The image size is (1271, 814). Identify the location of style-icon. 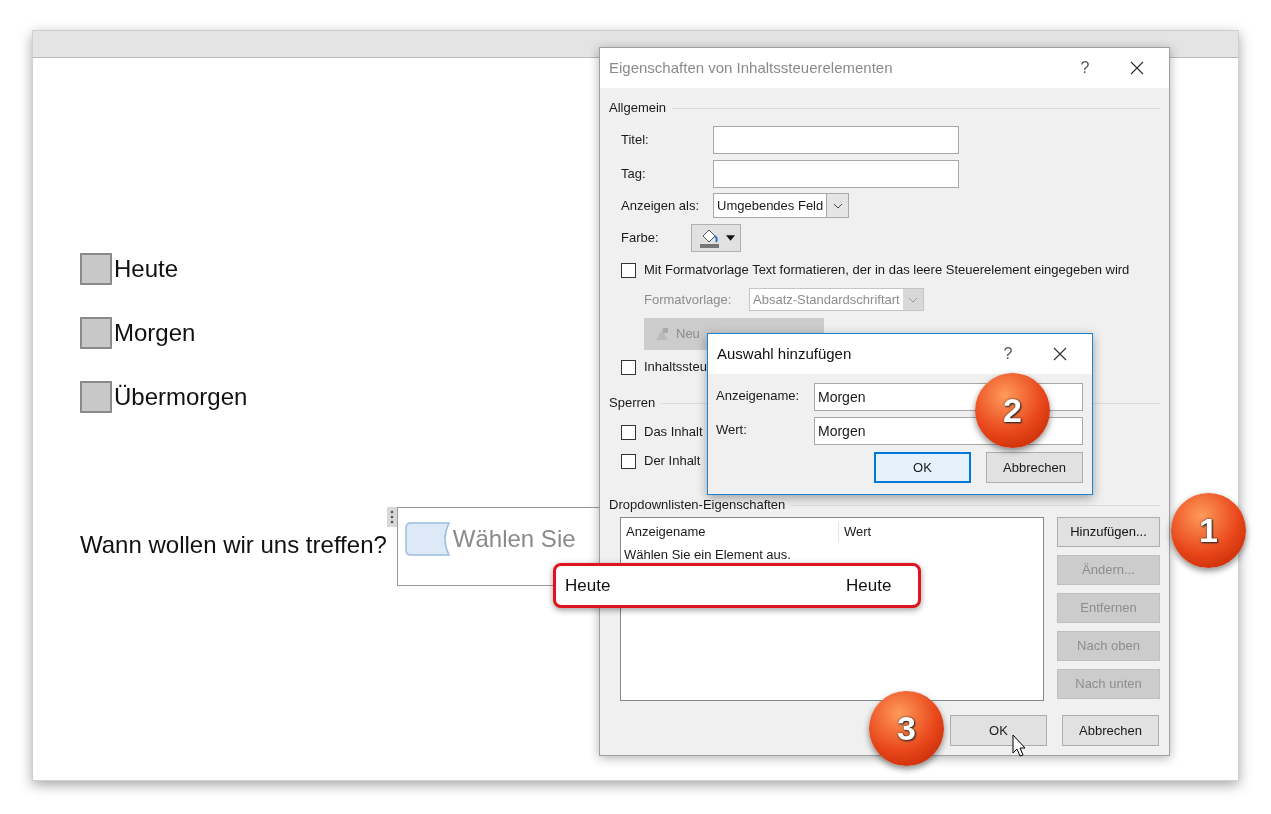
(662, 334).